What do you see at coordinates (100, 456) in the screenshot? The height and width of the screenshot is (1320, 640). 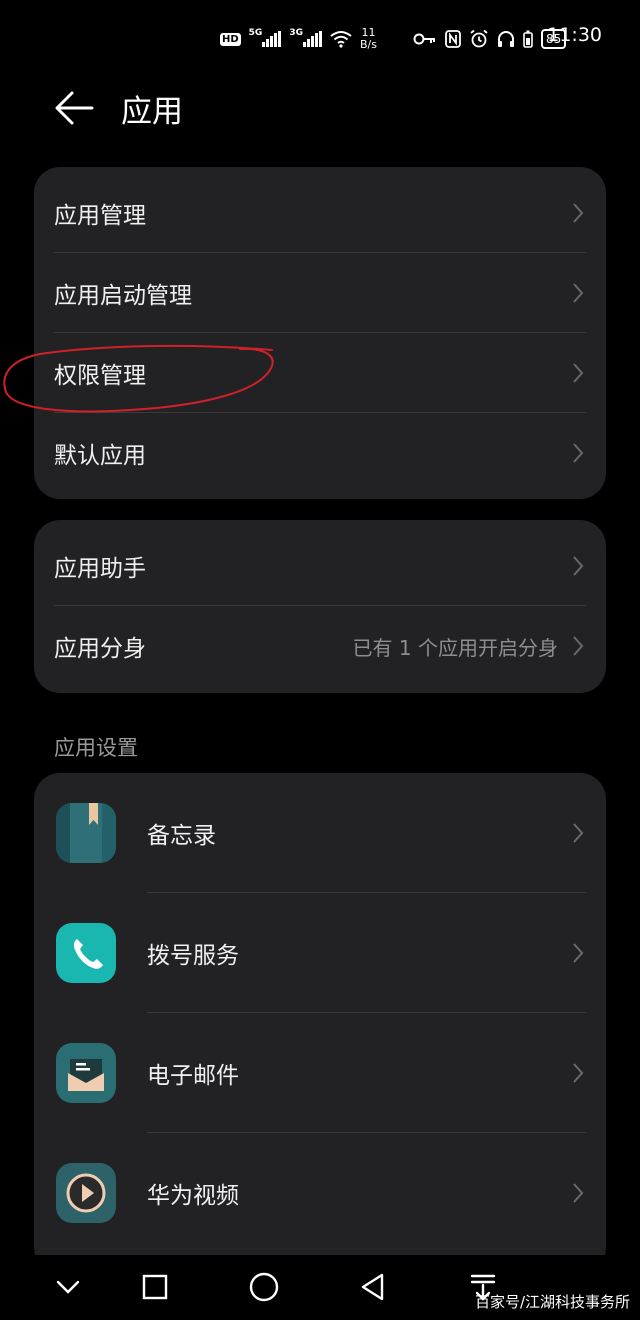 I see `menu-item-label: 默认应用` at bounding box center [100, 456].